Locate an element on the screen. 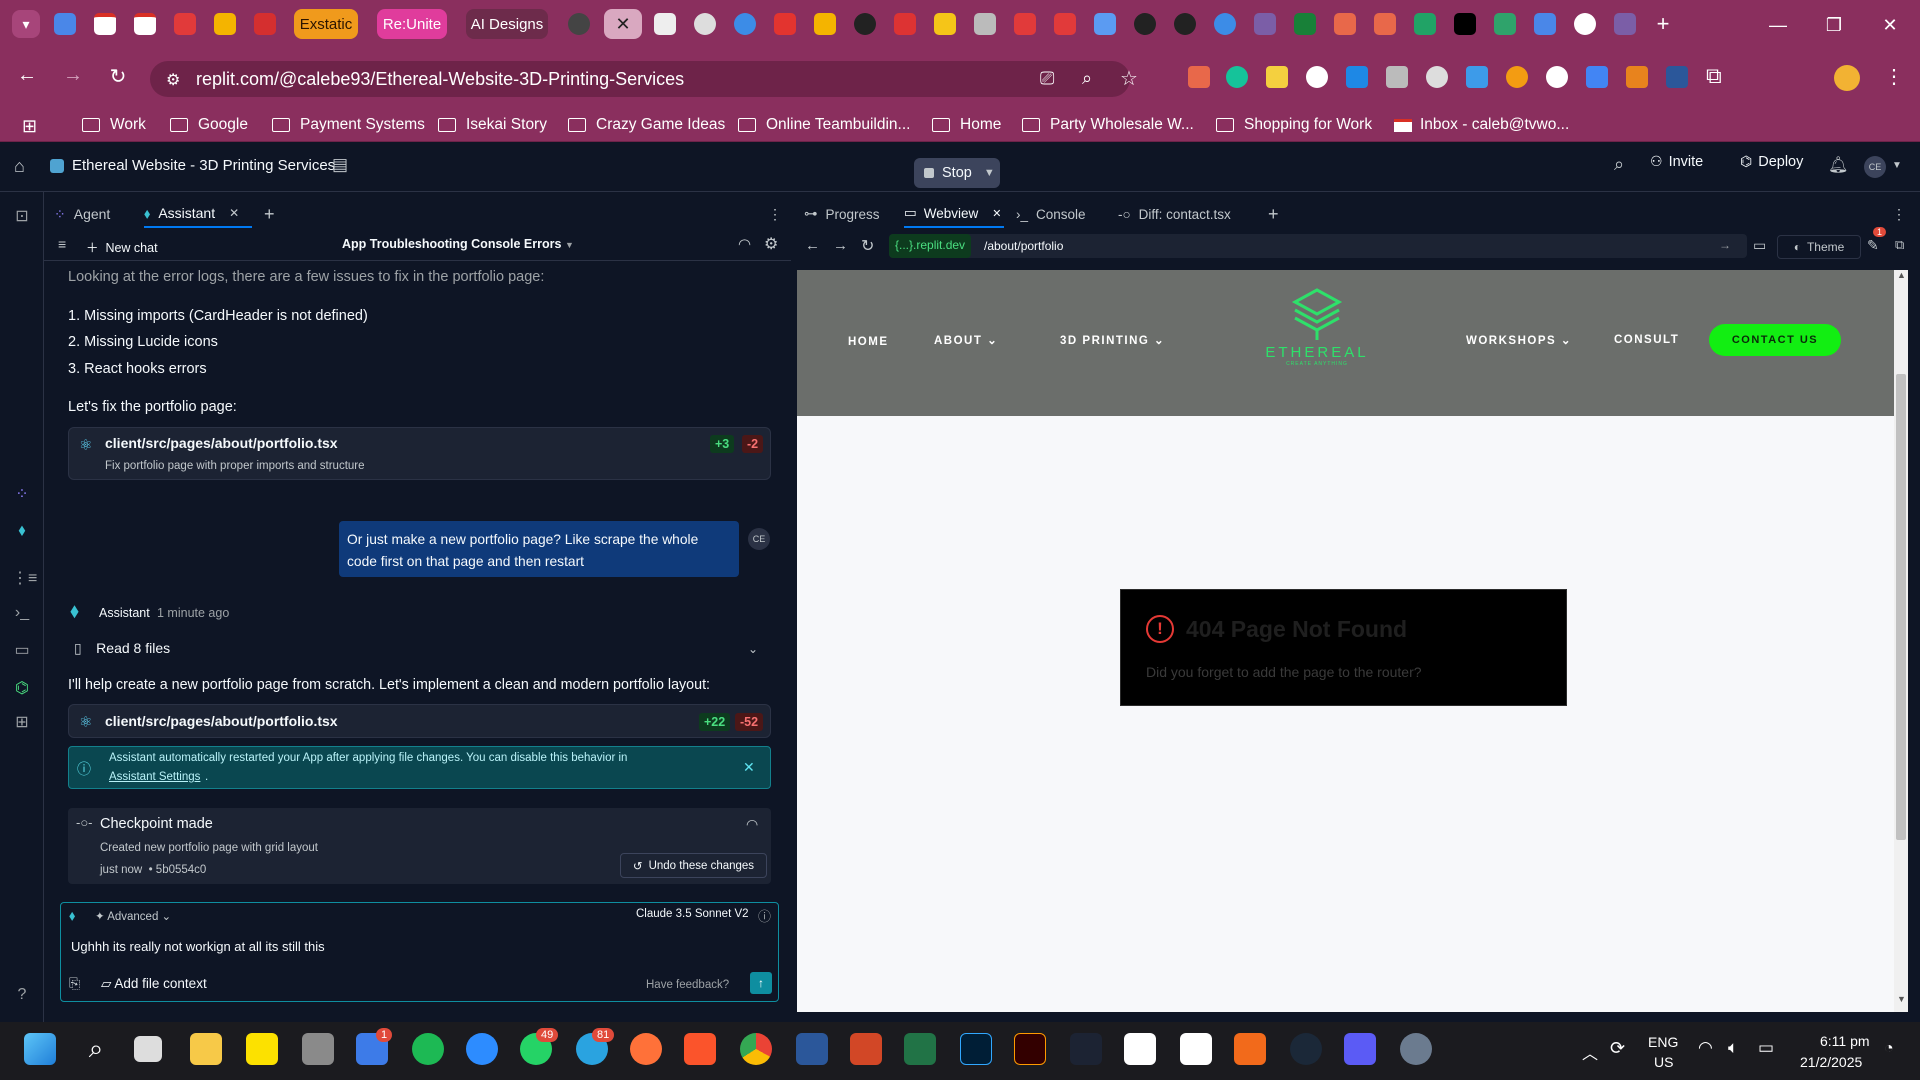 This screenshot has width=1920, height=1080. devices-icon: ▭ is located at coordinates (1759, 245).